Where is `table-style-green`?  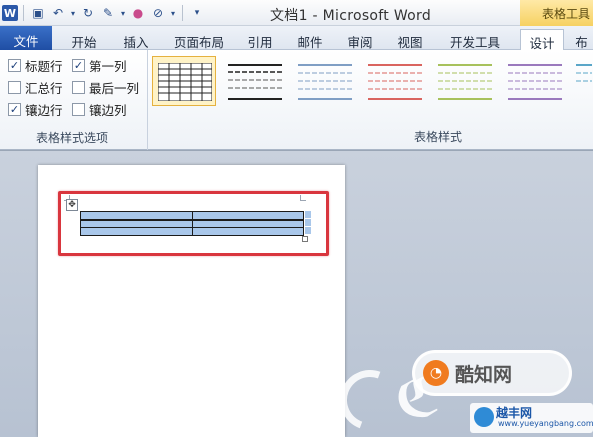
table-style-green is located at coordinates (464, 81).